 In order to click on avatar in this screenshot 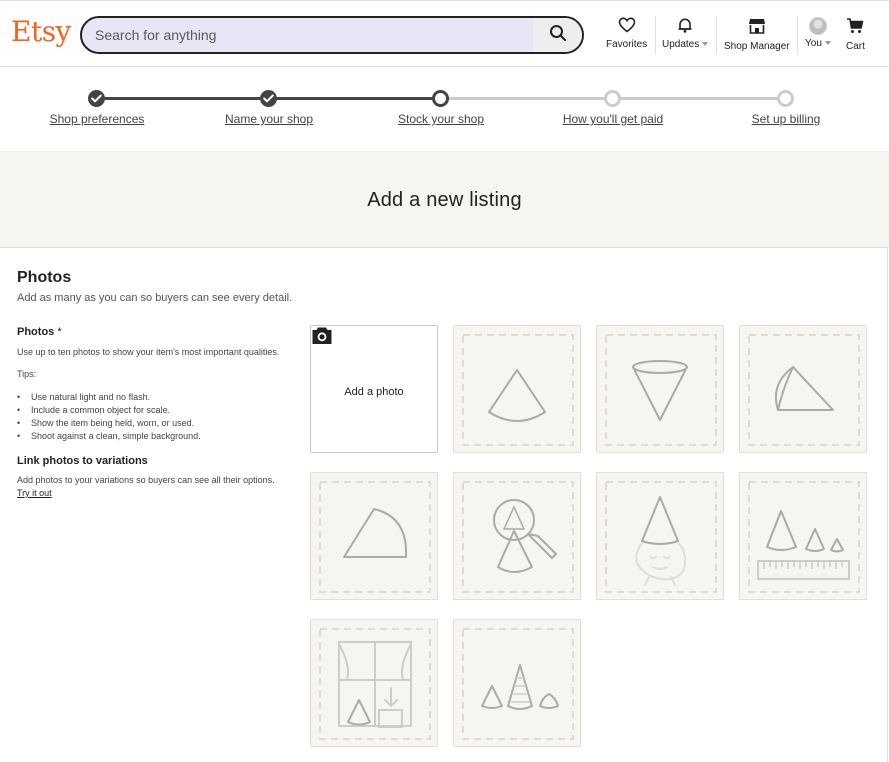, I will do `click(817, 26)`.